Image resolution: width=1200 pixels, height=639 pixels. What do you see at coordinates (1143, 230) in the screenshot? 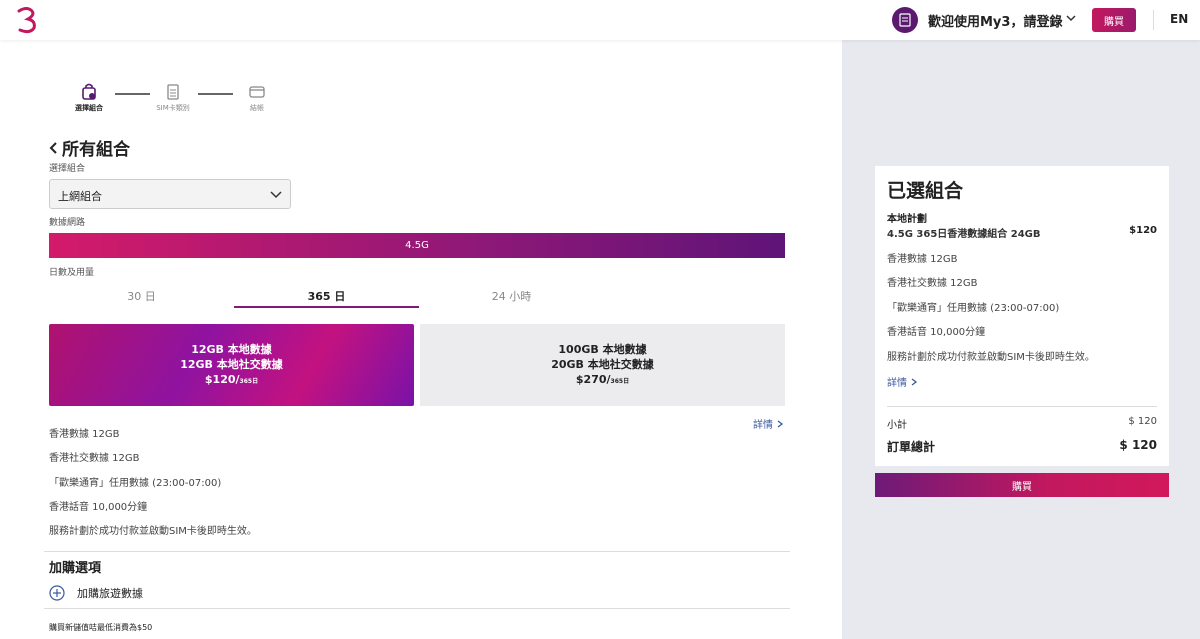
I see `plan-price: $120` at bounding box center [1143, 230].